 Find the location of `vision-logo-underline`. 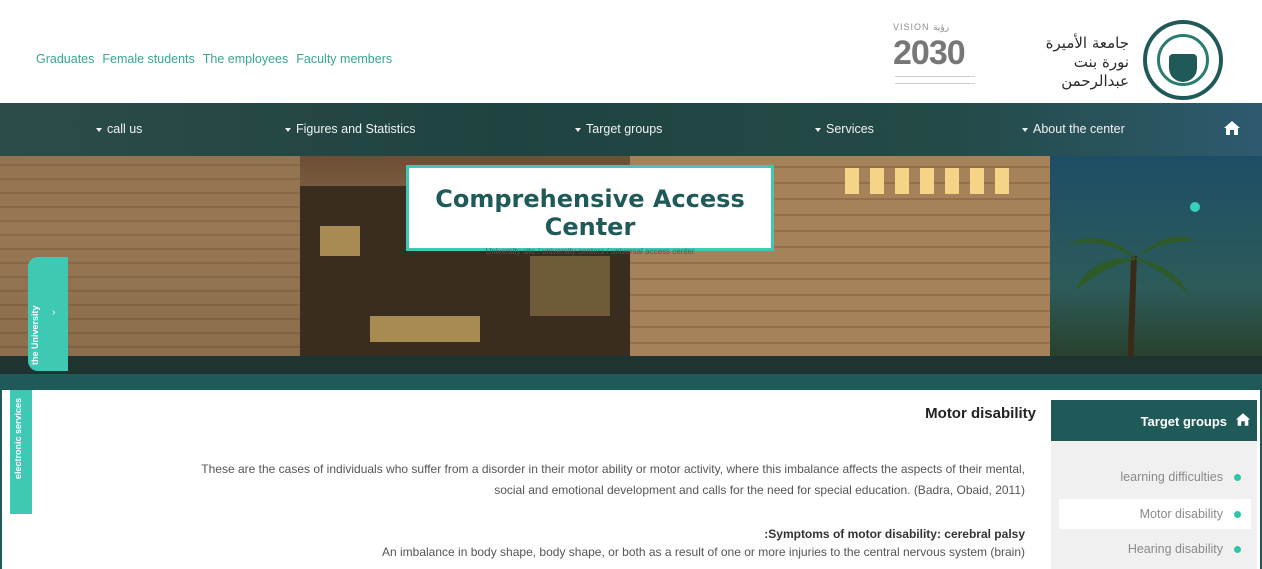

vision-logo-underline is located at coordinates (935, 80).